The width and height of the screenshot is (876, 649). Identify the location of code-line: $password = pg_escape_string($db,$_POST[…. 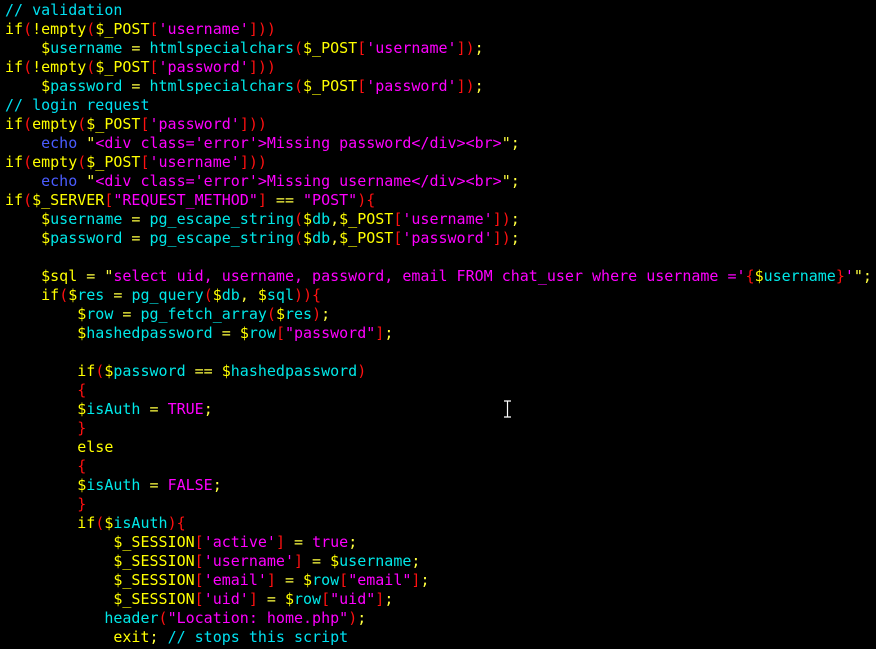
(438, 238).